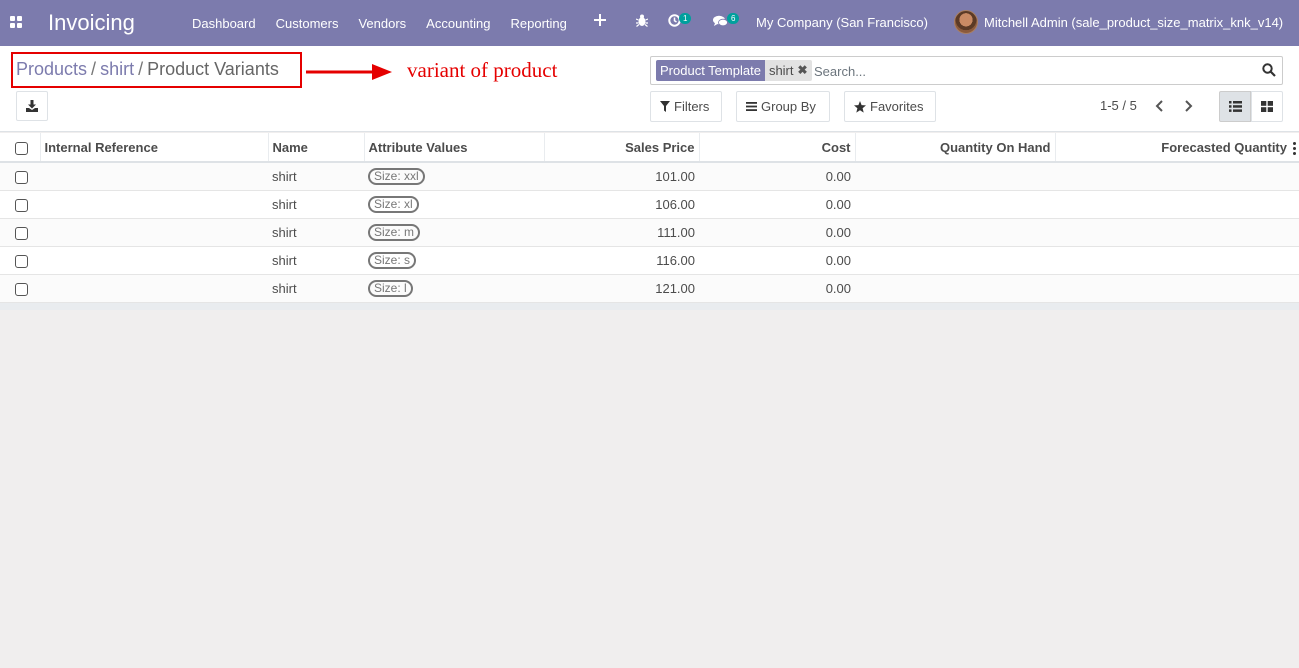 This screenshot has width=1299, height=668. What do you see at coordinates (692, 106) in the screenshot?
I see `filters-label: Filters` at bounding box center [692, 106].